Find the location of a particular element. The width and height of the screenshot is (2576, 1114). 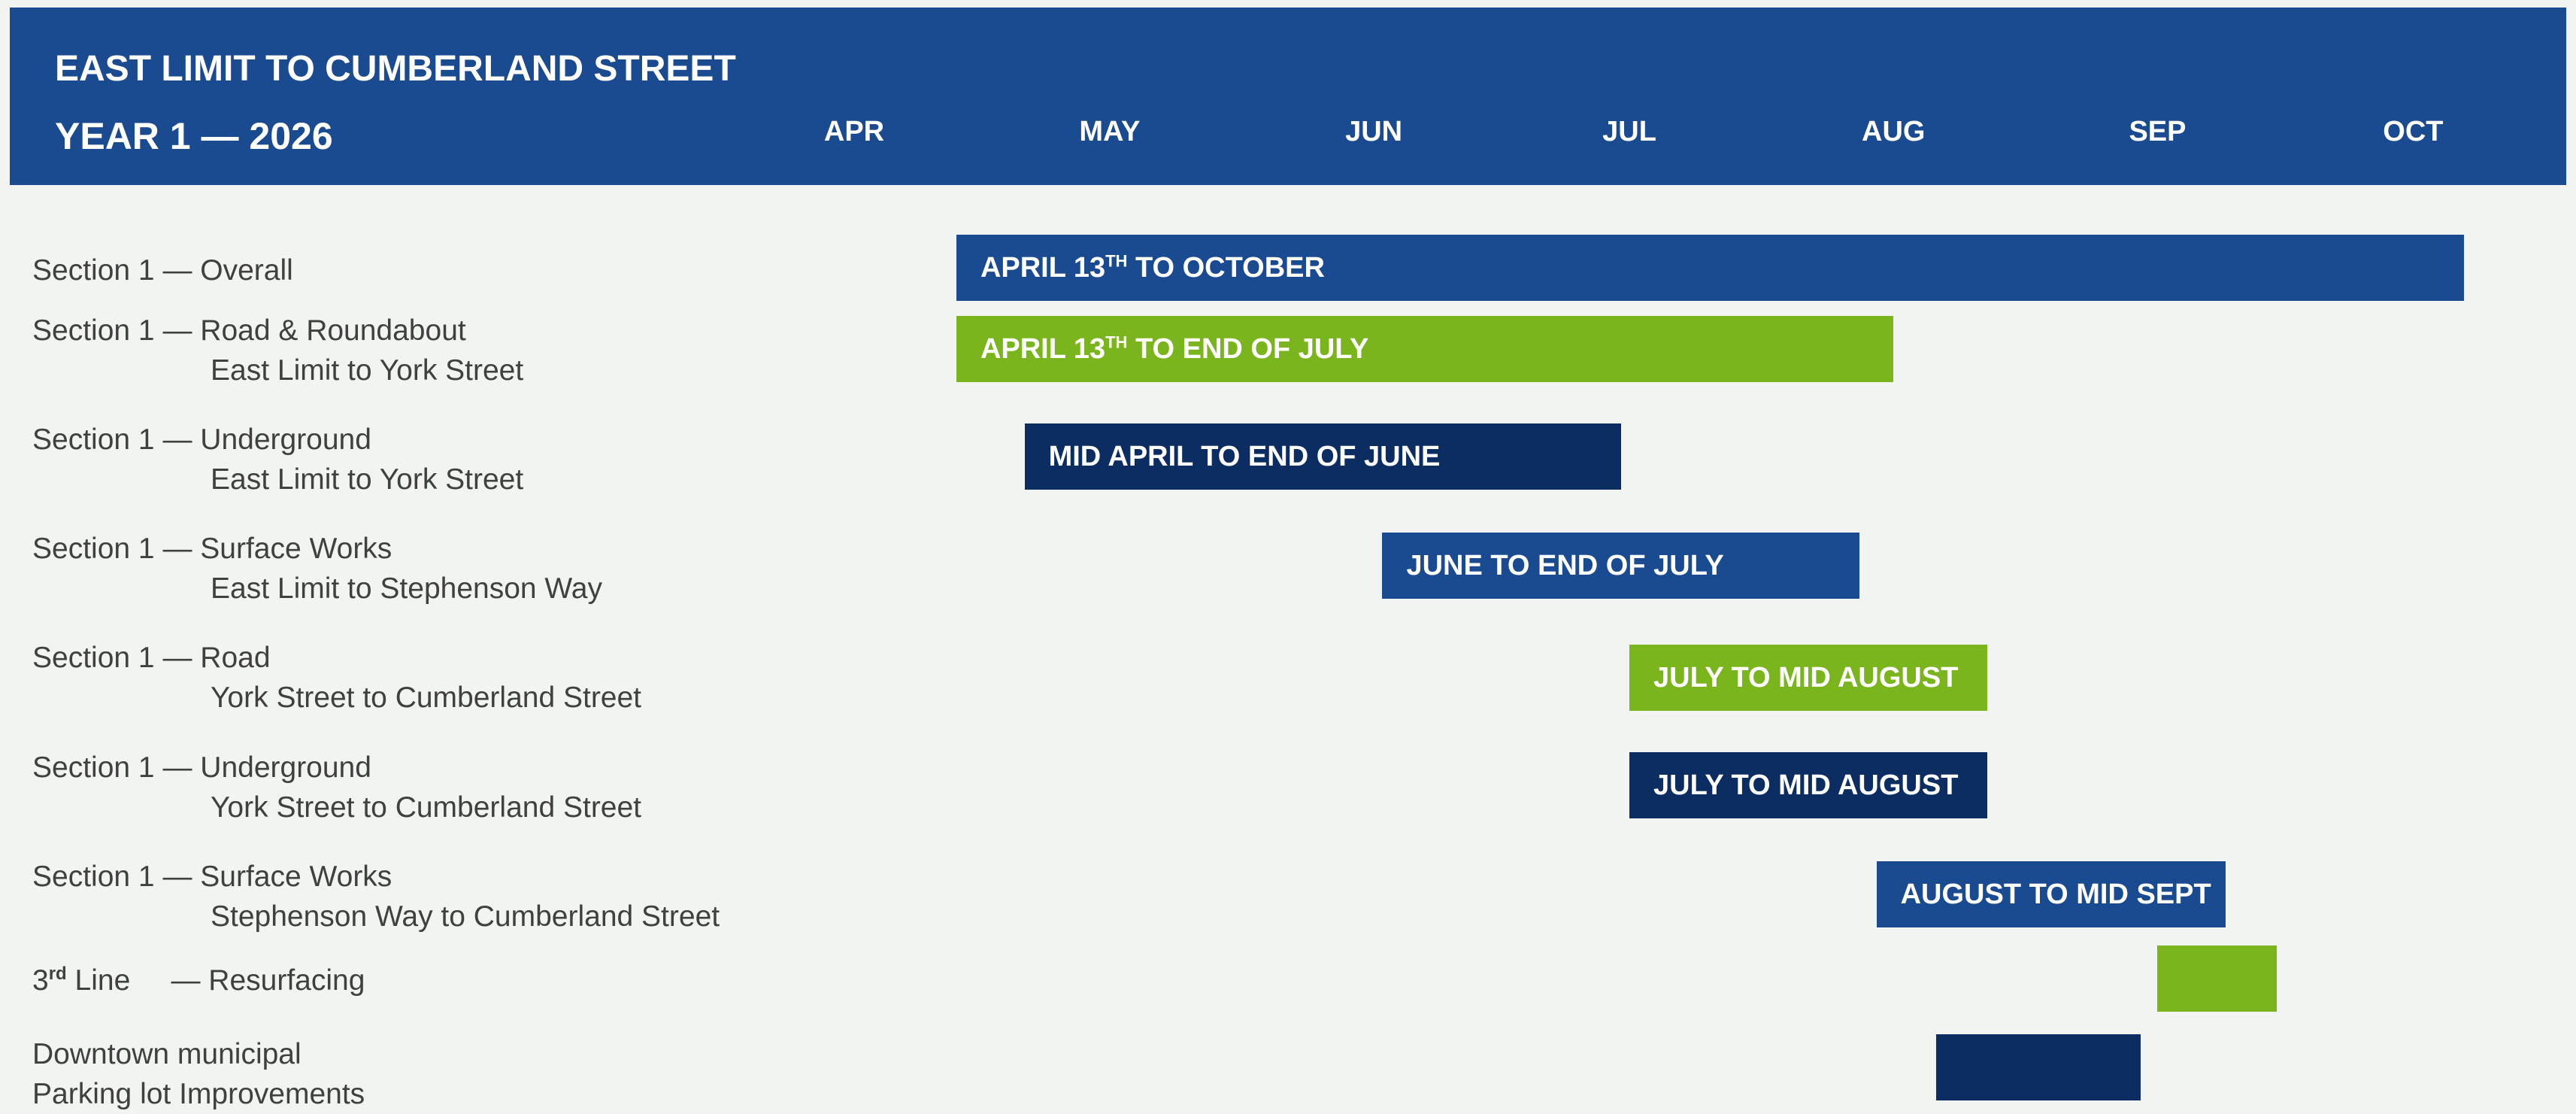

task-label-main: Section 1 — Road & Roundabout is located at coordinates (249, 330).